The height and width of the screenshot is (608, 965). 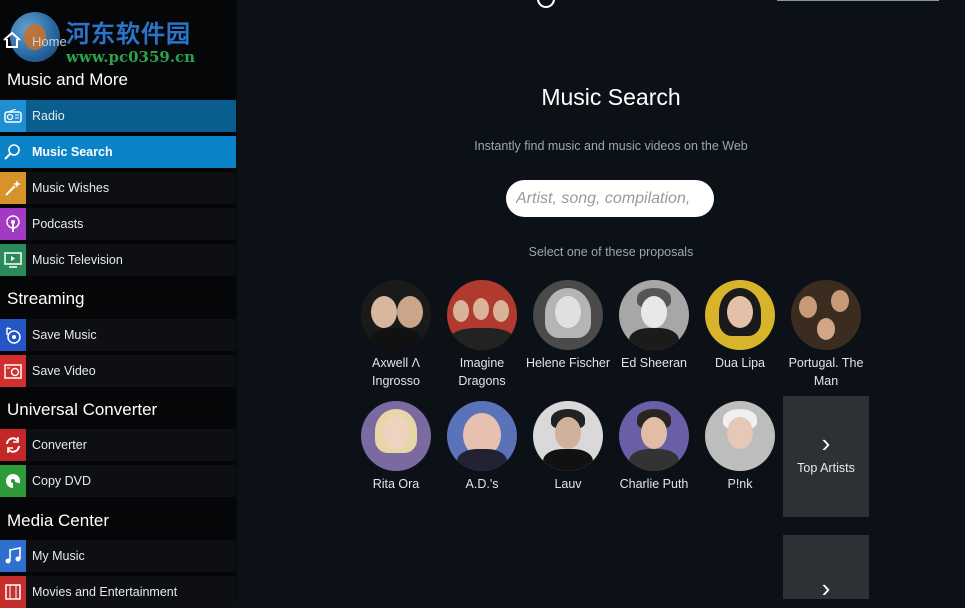 I want to click on artist-name: Helene Fischer, so click(x=568, y=363).